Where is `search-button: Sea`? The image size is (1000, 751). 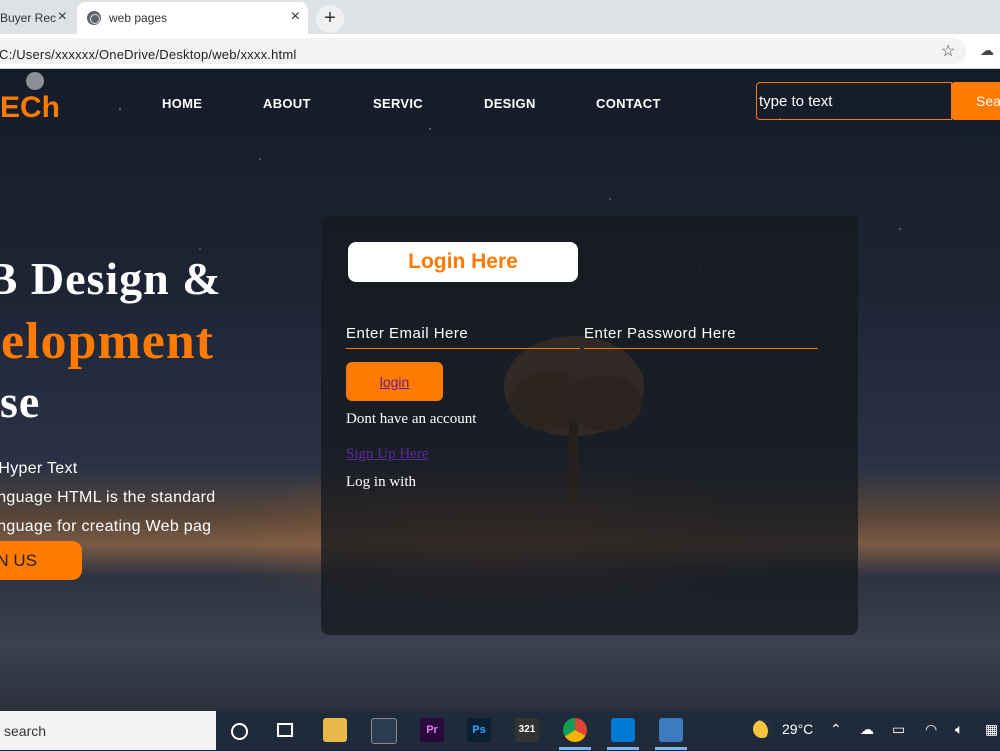
search-button: Sea is located at coordinates (975, 101).